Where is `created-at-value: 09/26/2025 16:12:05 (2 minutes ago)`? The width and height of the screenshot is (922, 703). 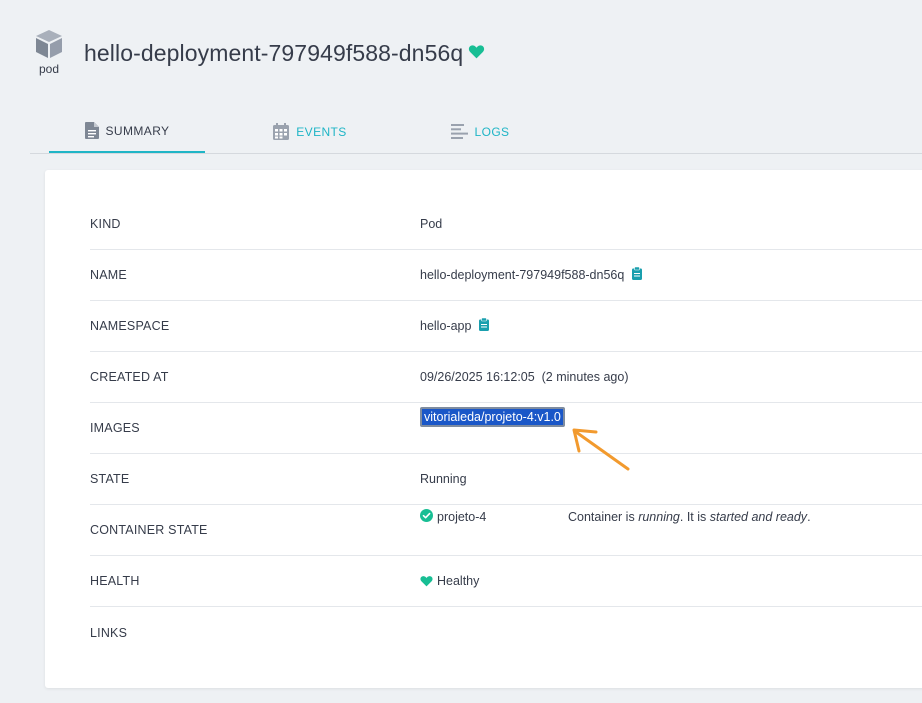
created-at-value: 09/26/2025 16:12:05 (2 minutes ago) is located at coordinates (524, 377).